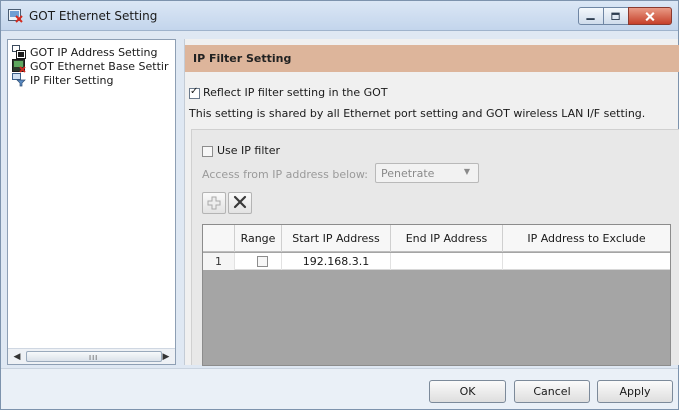 The image size is (679, 410). I want to click on reflect-ip-filter-label: Reflect IP filter setting in the GOT, so click(295, 92).